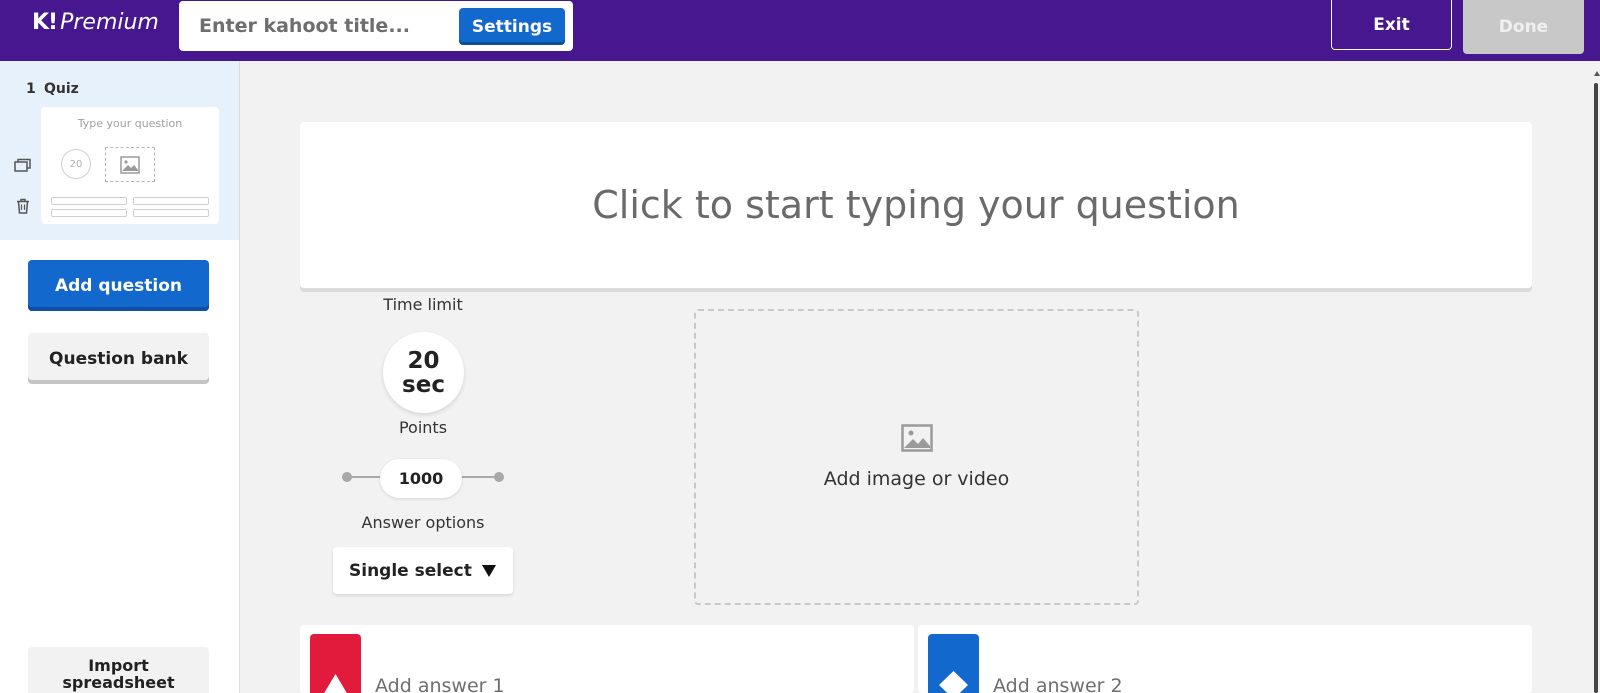 The height and width of the screenshot is (693, 1600). What do you see at coordinates (23, 166) in the screenshot?
I see `duplicate-icon` at bounding box center [23, 166].